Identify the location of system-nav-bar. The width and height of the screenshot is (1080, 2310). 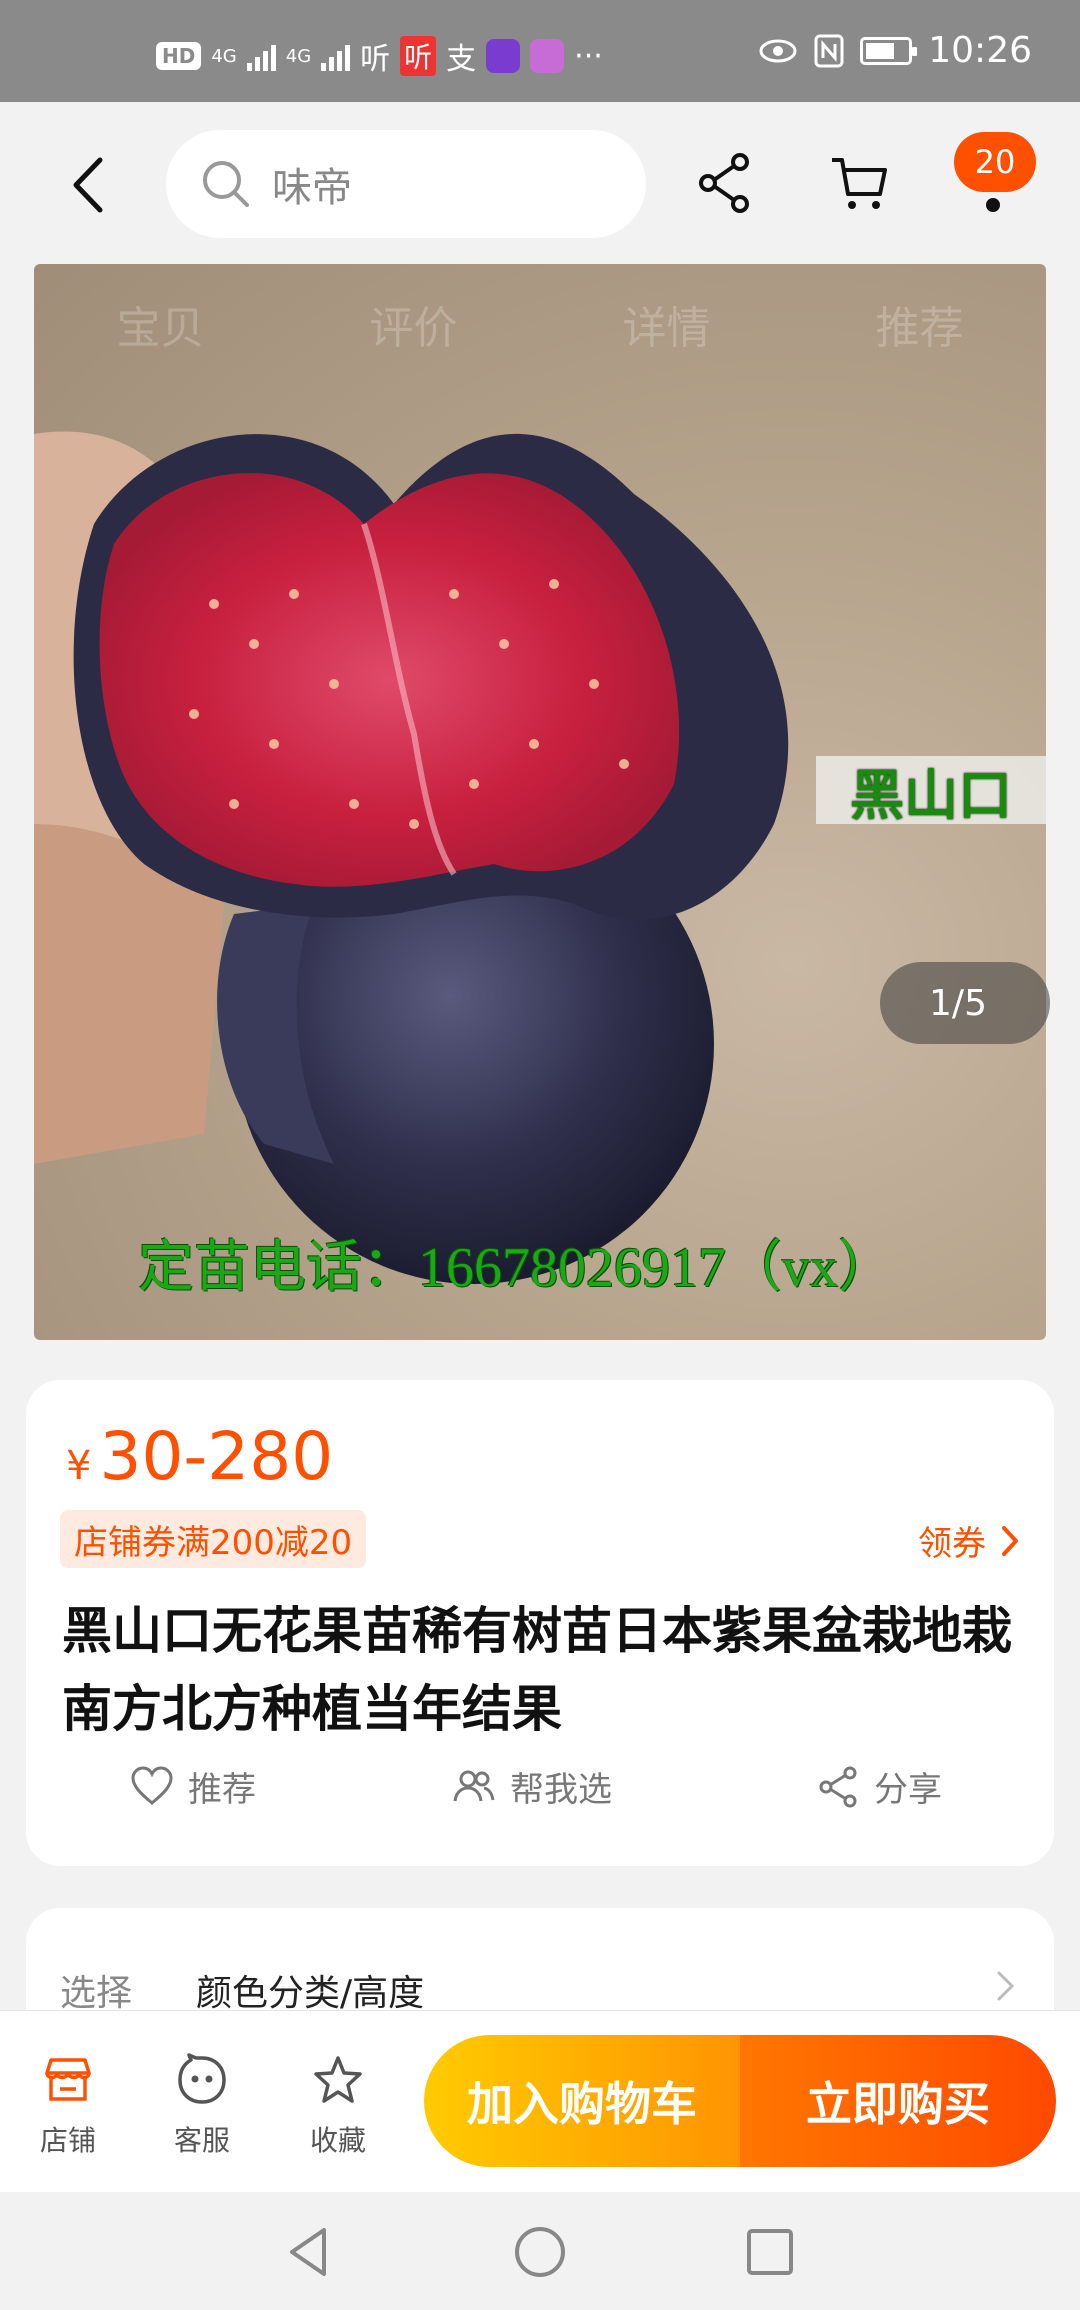
(540, 2251).